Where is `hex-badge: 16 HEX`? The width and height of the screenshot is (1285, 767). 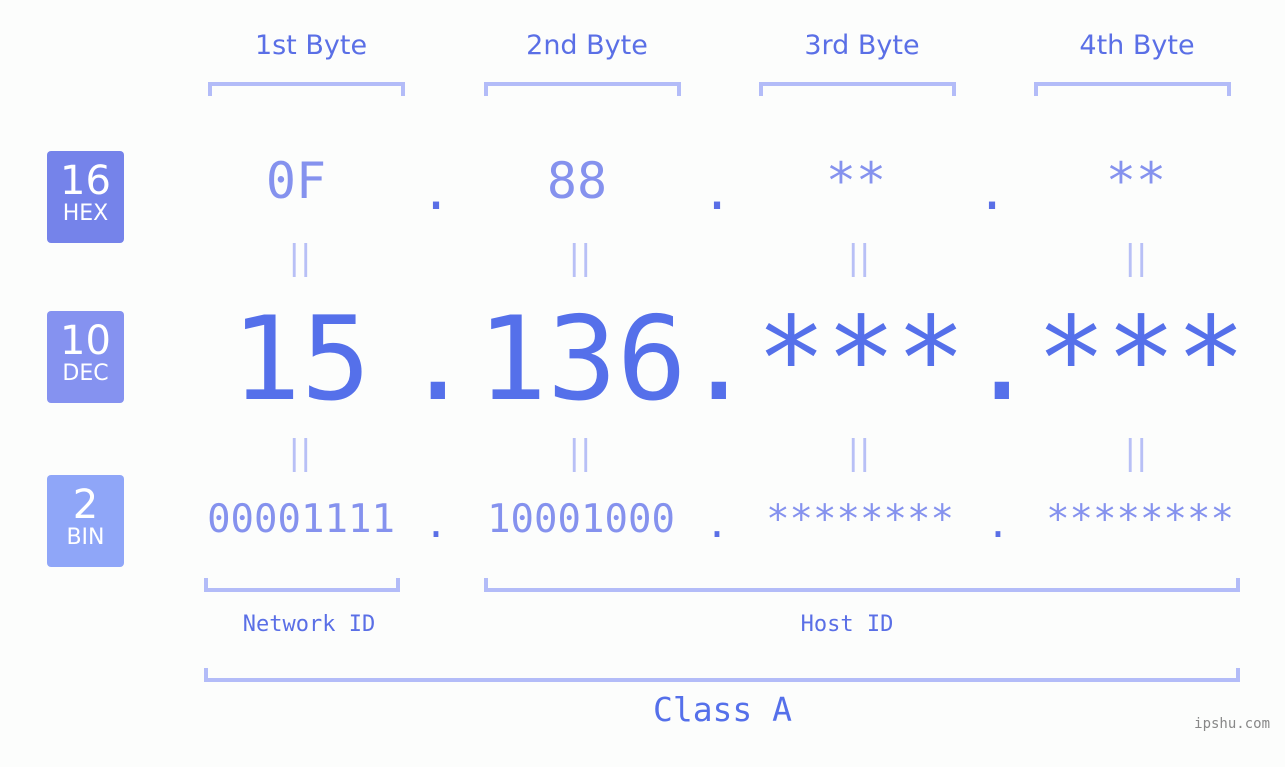
hex-badge: 16 HEX is located at coordinates (85, 197).